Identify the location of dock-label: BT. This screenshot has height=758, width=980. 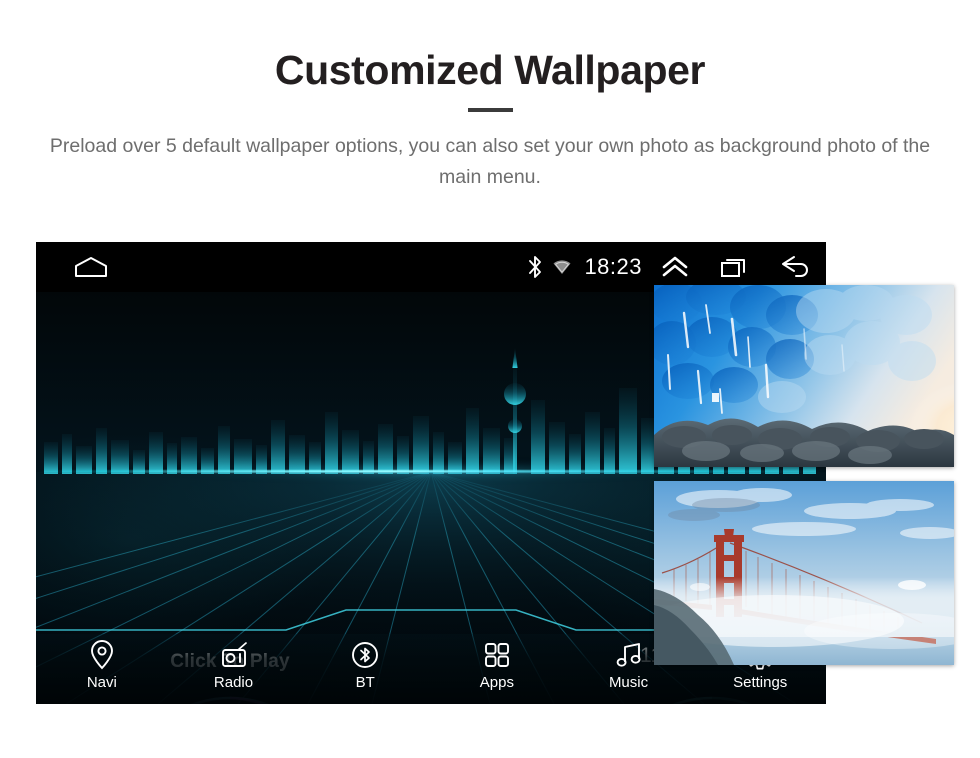
(365, 682).